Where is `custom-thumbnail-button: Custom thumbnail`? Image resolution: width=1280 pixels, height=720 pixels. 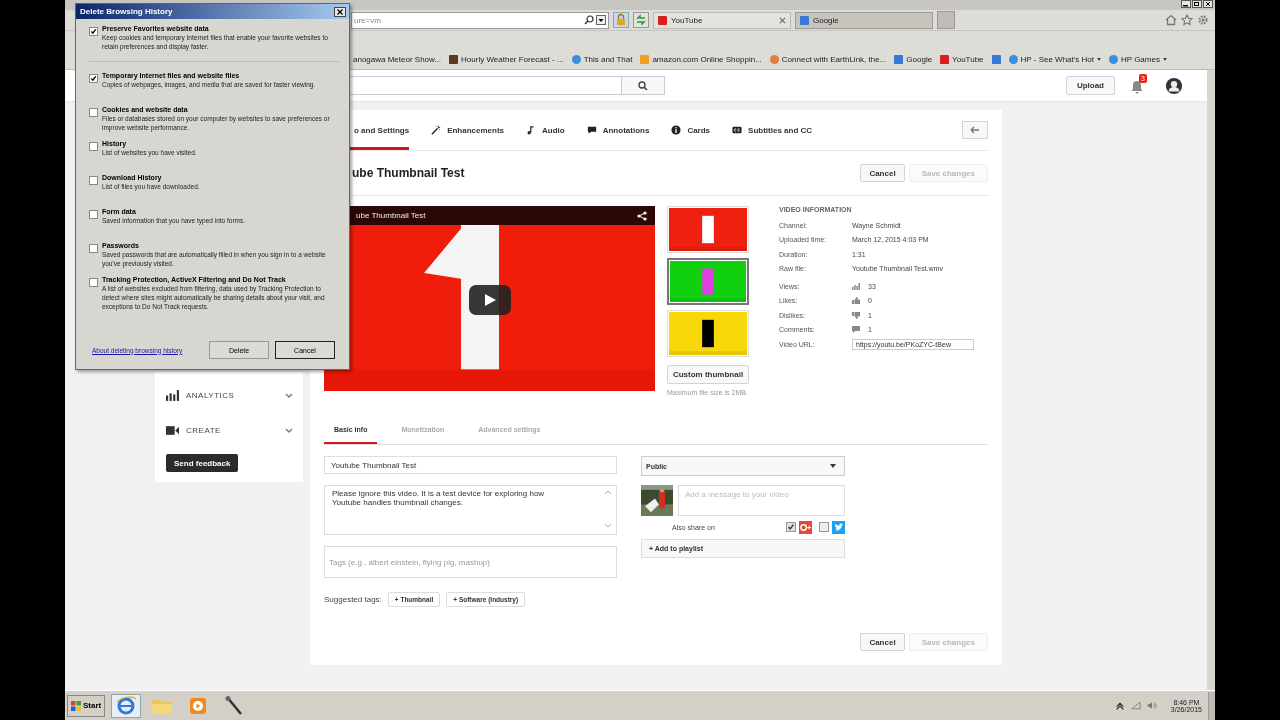
custom-thumbnail-button: Custom thumbnail is located at coordinates (708, 374).